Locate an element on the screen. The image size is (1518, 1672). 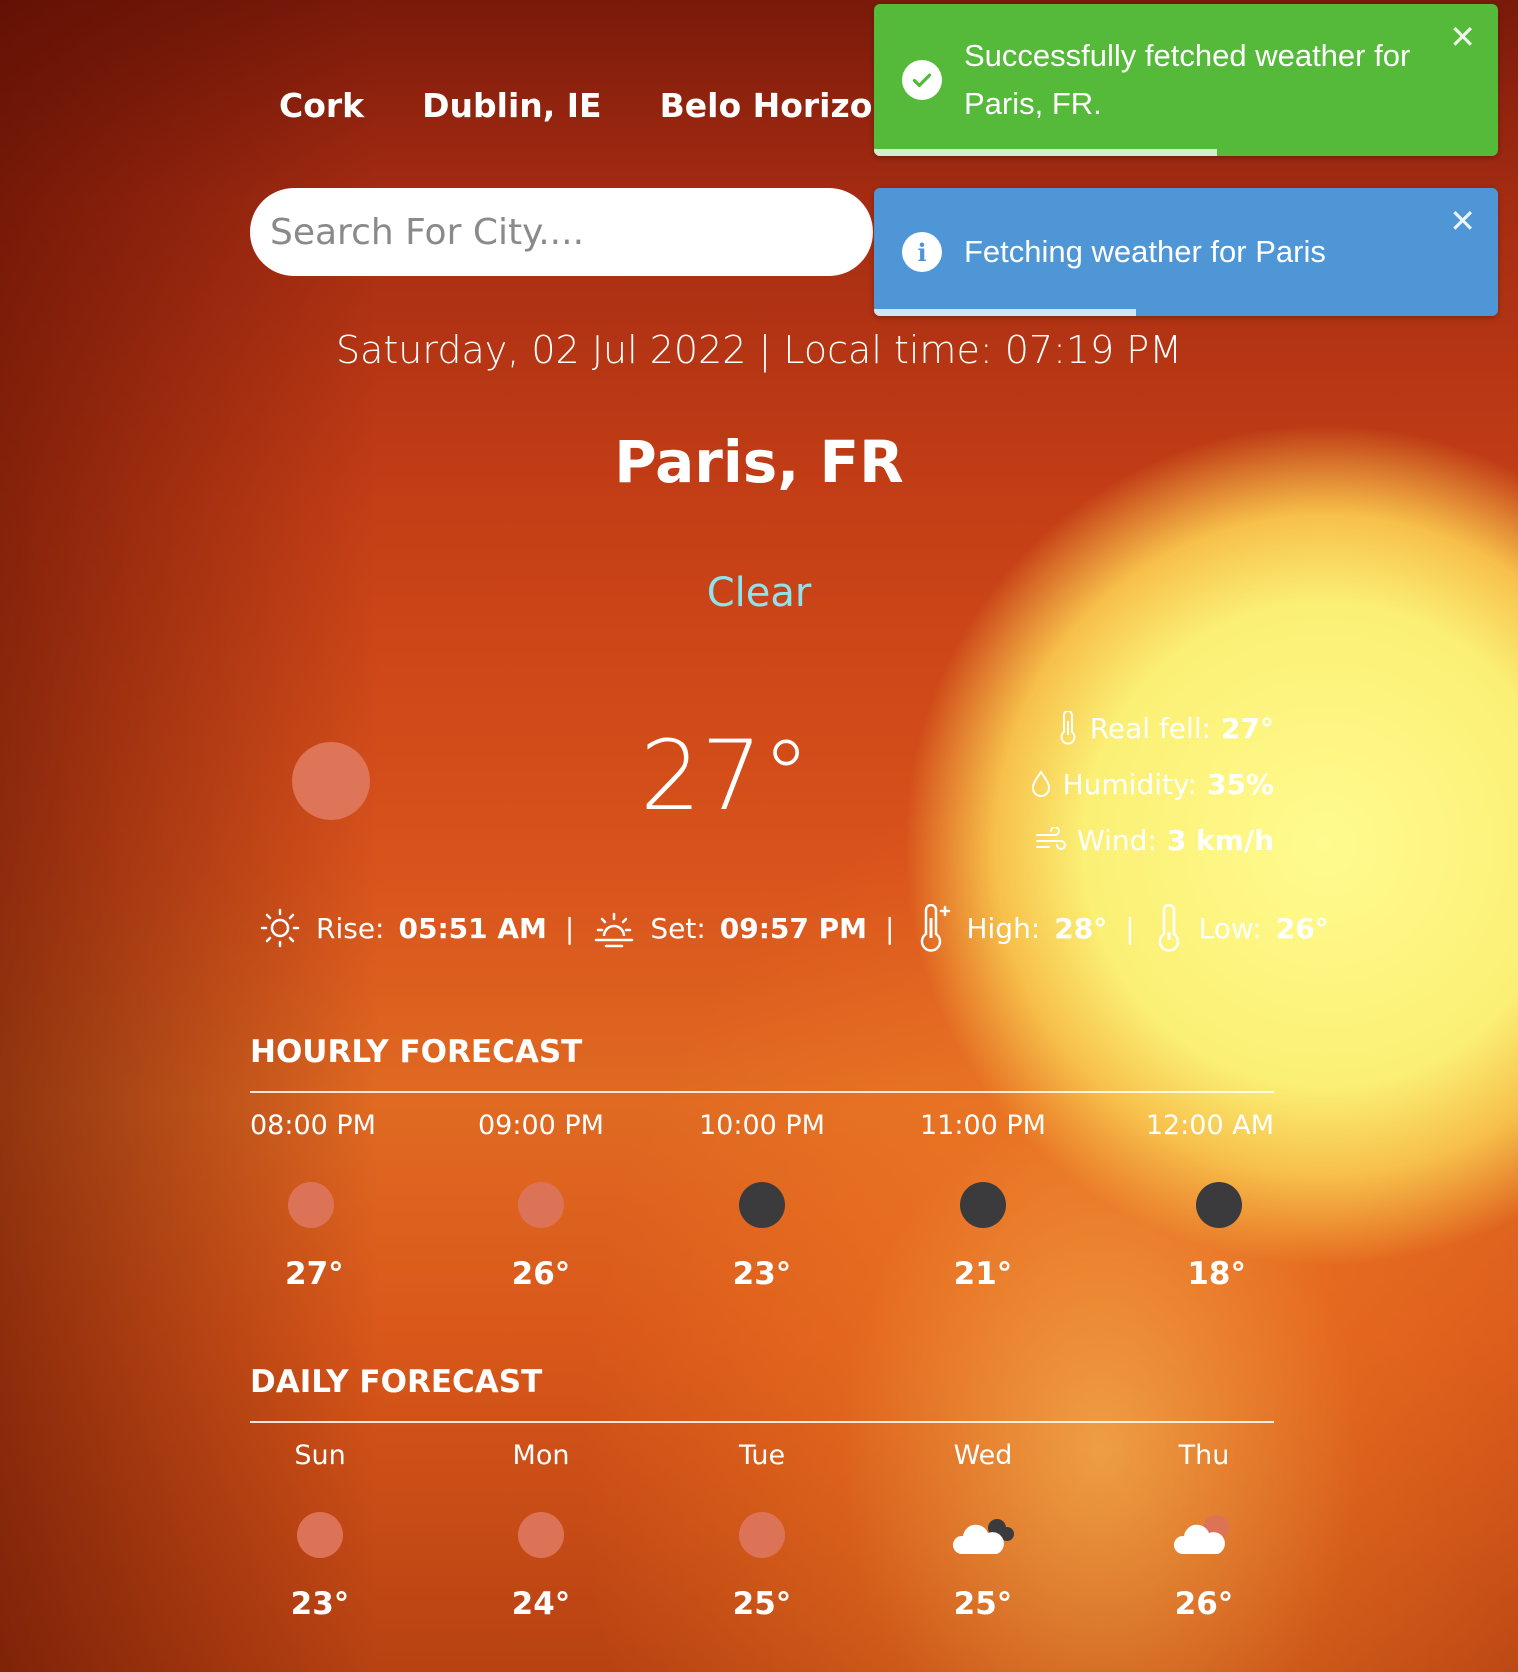
daily-item: Sun 23° is located at coordinates (320, 1531).